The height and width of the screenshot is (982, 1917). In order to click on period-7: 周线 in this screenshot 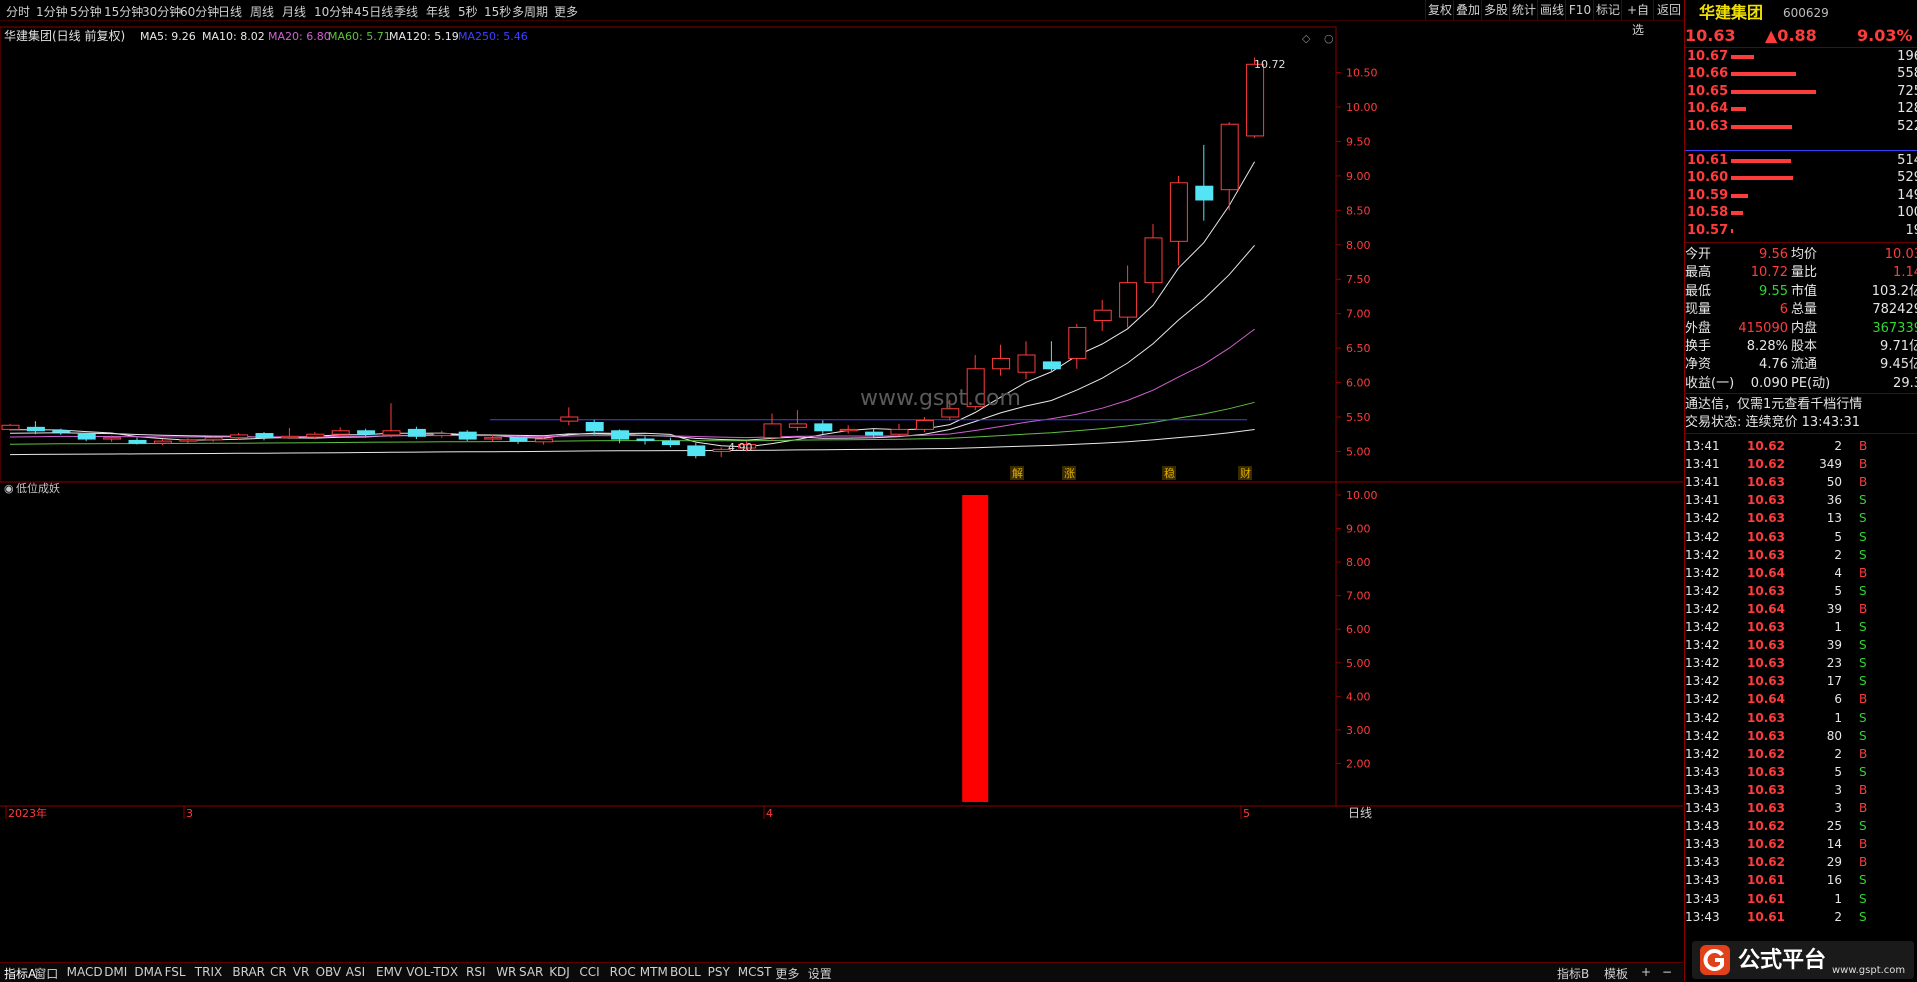, I will do `click(262, 11)`.